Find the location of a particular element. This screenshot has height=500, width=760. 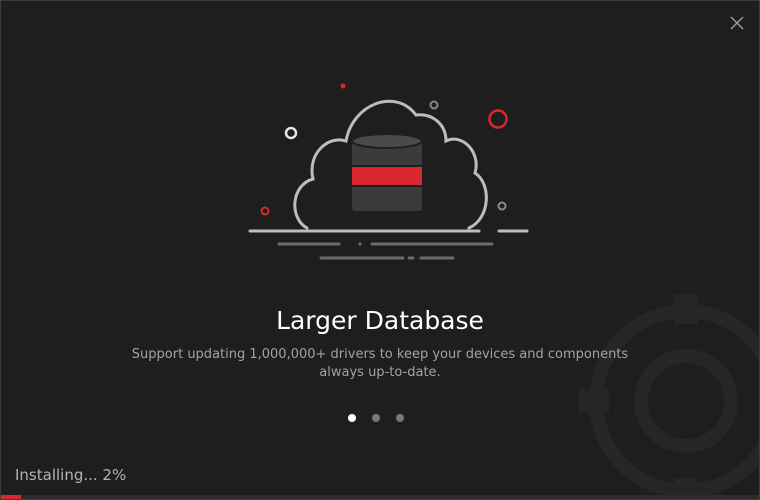

cloud-database-icon is located at coordinates (388, 171).